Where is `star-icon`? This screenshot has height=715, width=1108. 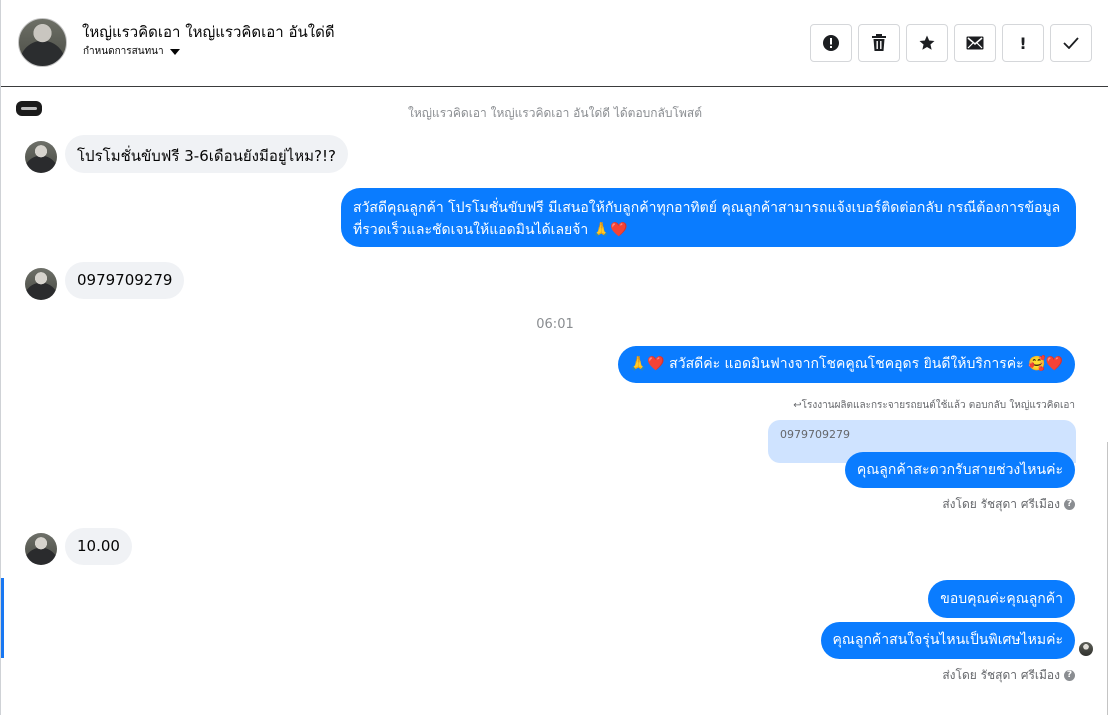 star-icon is located at coordinates (927, 42).